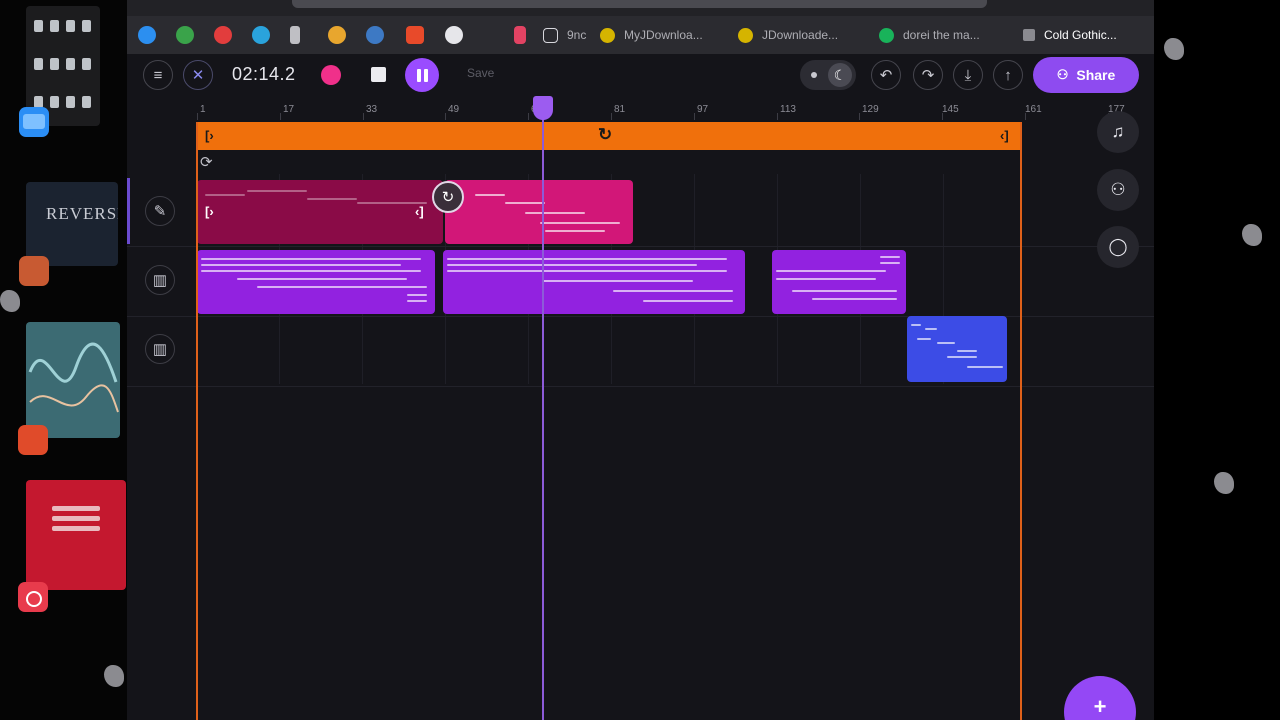  Describe the element at coordinates (34, 122) in the screenshot. I see `finder-icon` at that location.